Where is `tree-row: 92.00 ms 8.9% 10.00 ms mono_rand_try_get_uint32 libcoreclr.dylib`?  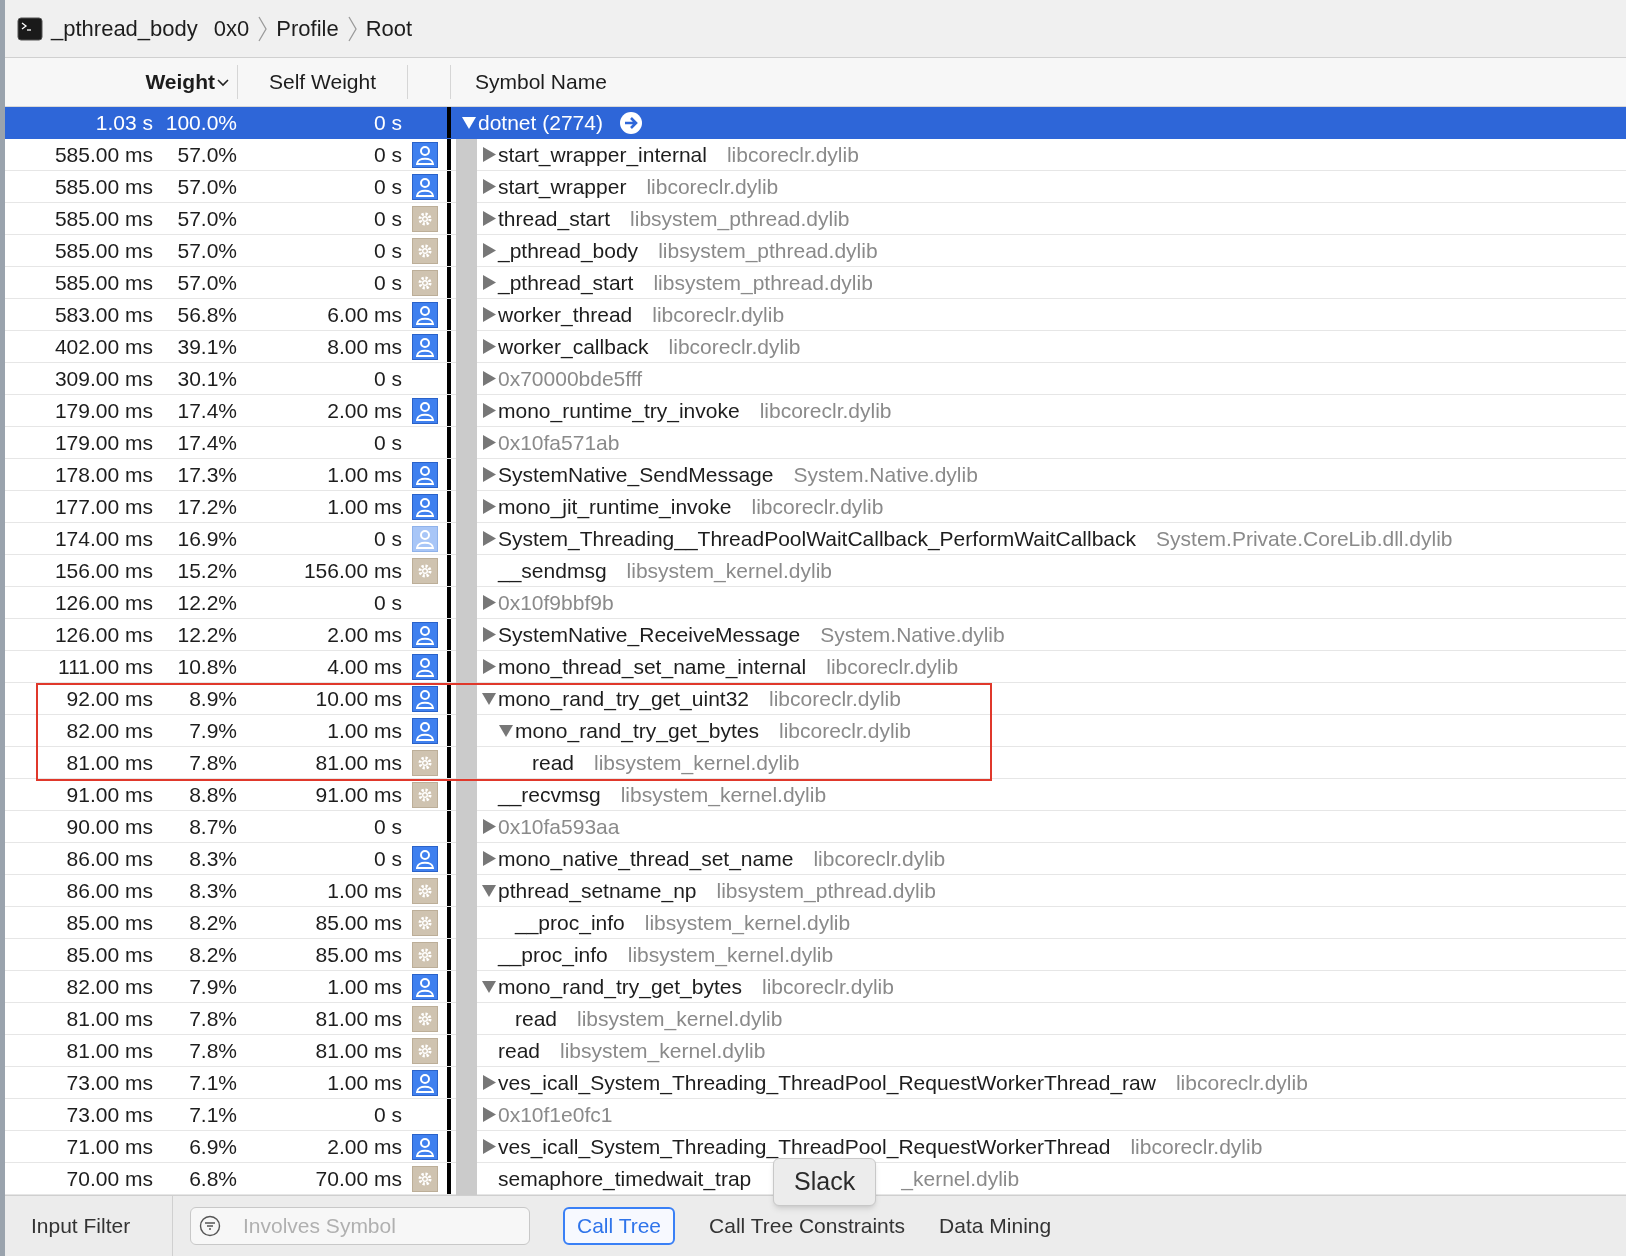 tree-row: 92.00 ms 8.9% 10.00 ms mono_rand_try_get_uint32 libcoreclr.dylib is located at coordinates (815, 699).